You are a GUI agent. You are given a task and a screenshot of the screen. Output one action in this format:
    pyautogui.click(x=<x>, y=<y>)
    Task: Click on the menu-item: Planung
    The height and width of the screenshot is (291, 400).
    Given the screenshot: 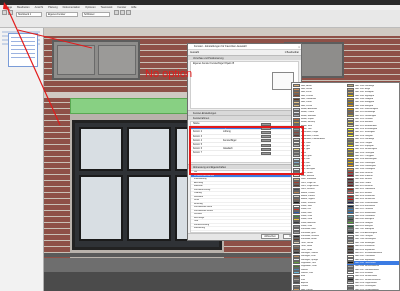 What is the action you would take?
    pyautogui.click(x=53, y=7)
    